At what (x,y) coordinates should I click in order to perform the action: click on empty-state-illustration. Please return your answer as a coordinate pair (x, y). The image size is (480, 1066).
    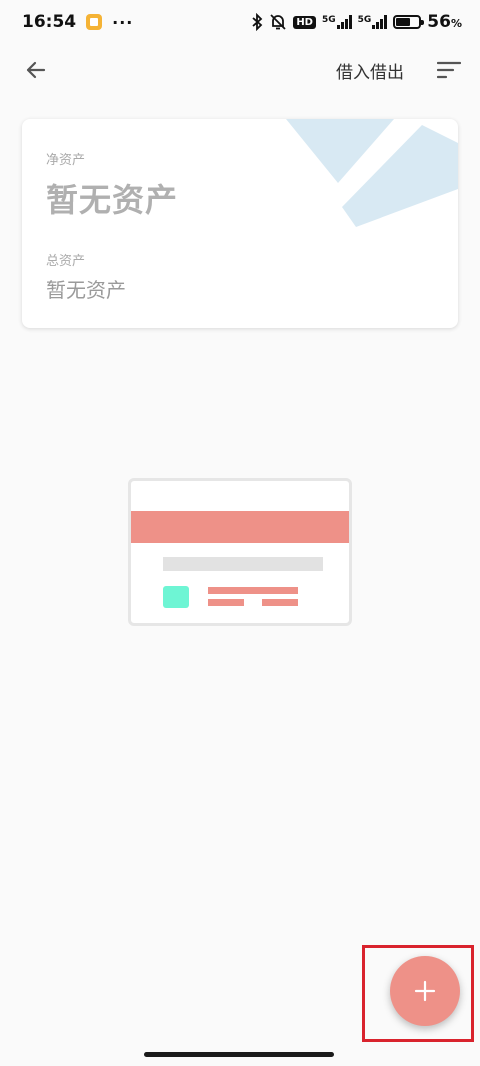
    Looking at the image, I should click on (240, 552).